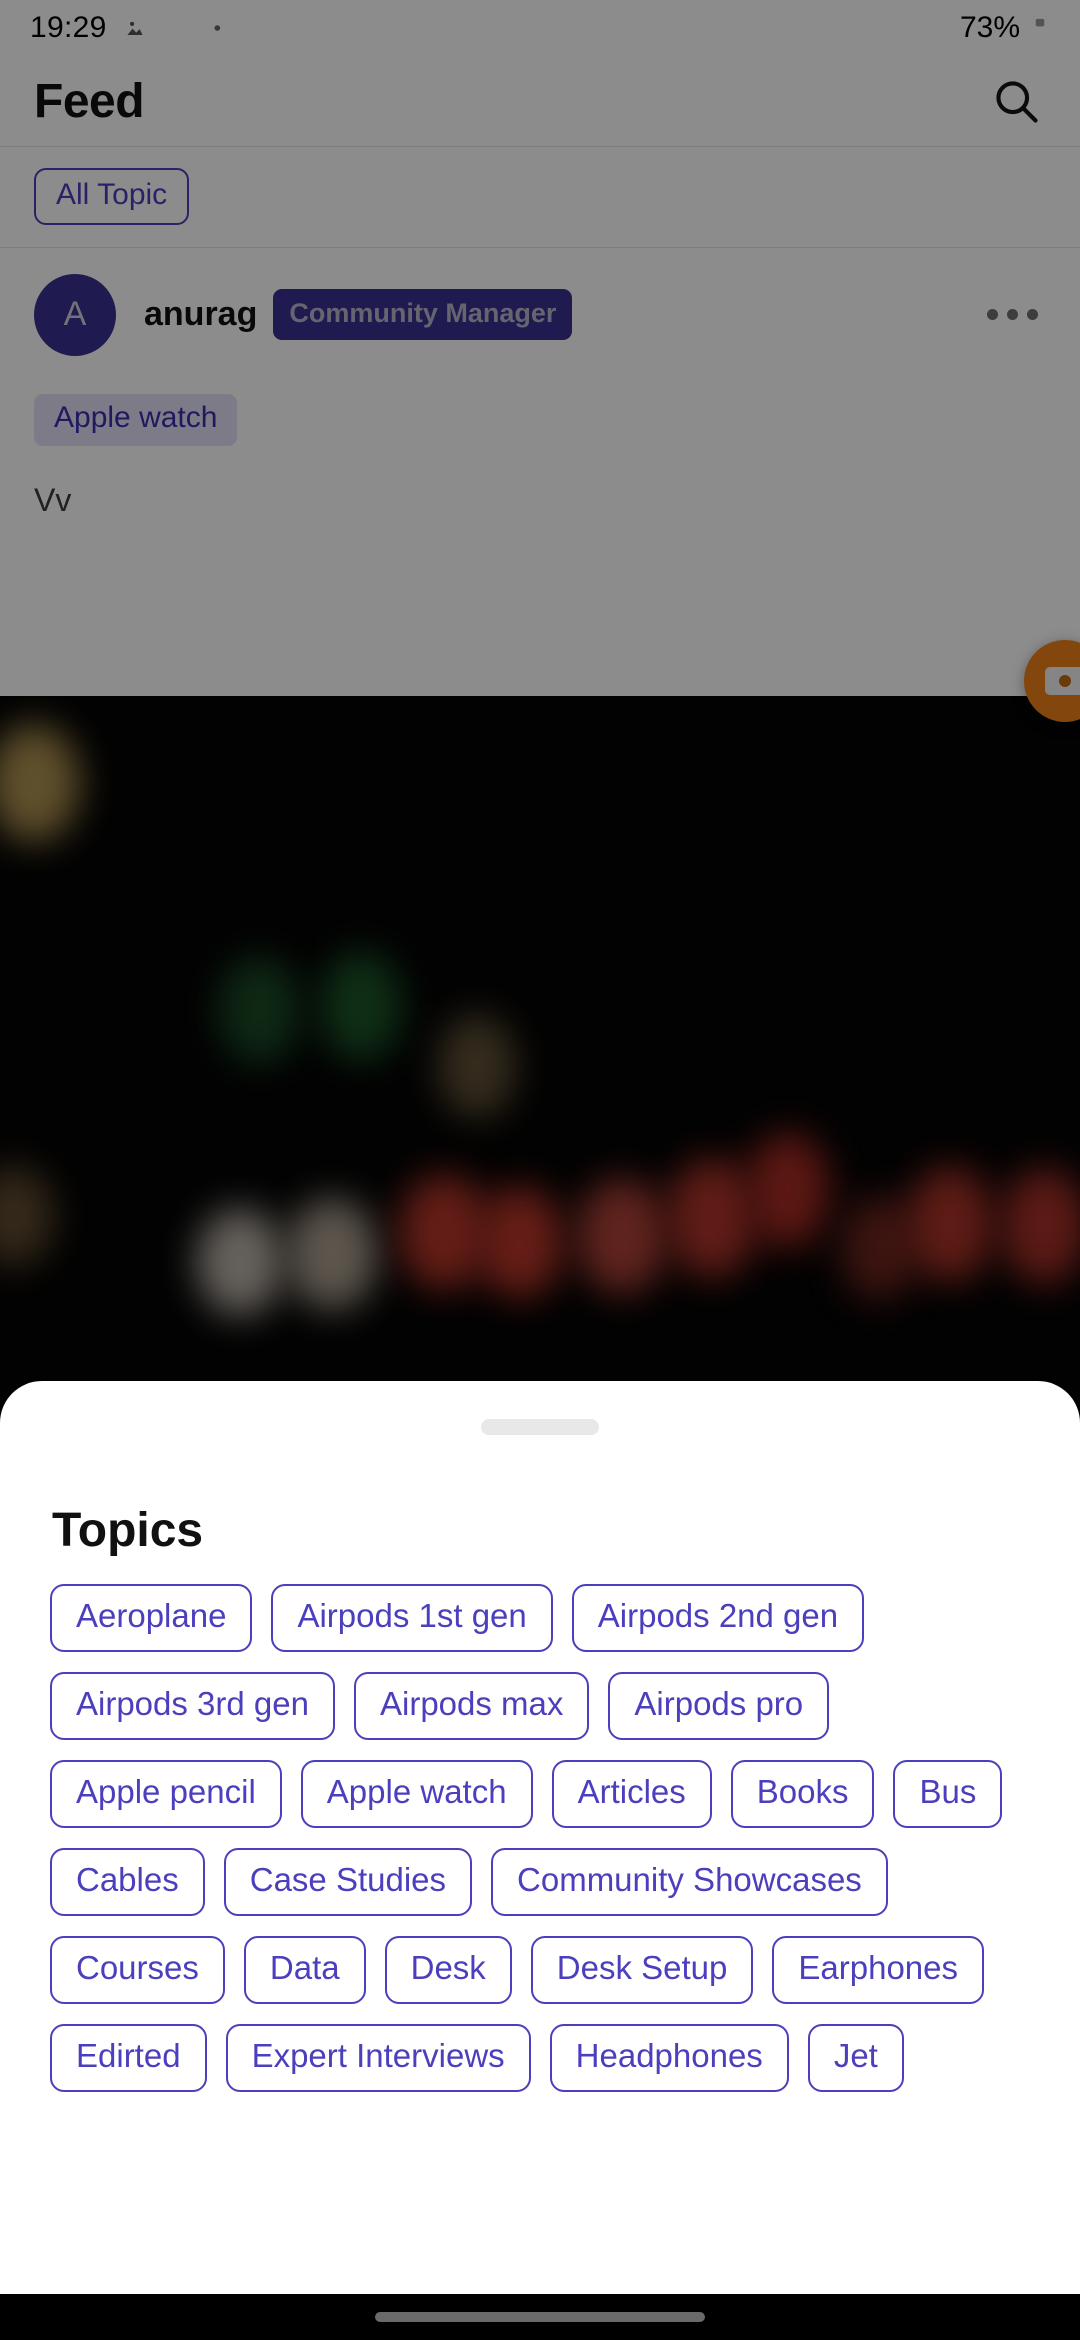 The image size is (1080, 2340). What do you see at coordinates (669, 2057) in the screenshot?
I see `topic-chip: Headphones` at bounding box center [669, 2057].